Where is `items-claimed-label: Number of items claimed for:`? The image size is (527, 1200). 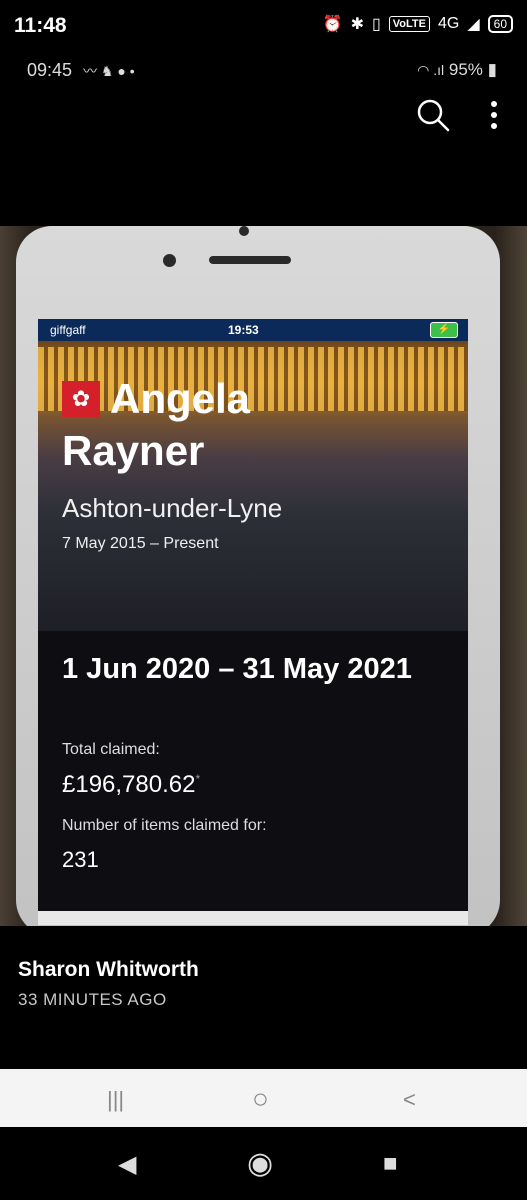 items-claimed-label: Number of items claimed for: is located at coordinates (164, 825).